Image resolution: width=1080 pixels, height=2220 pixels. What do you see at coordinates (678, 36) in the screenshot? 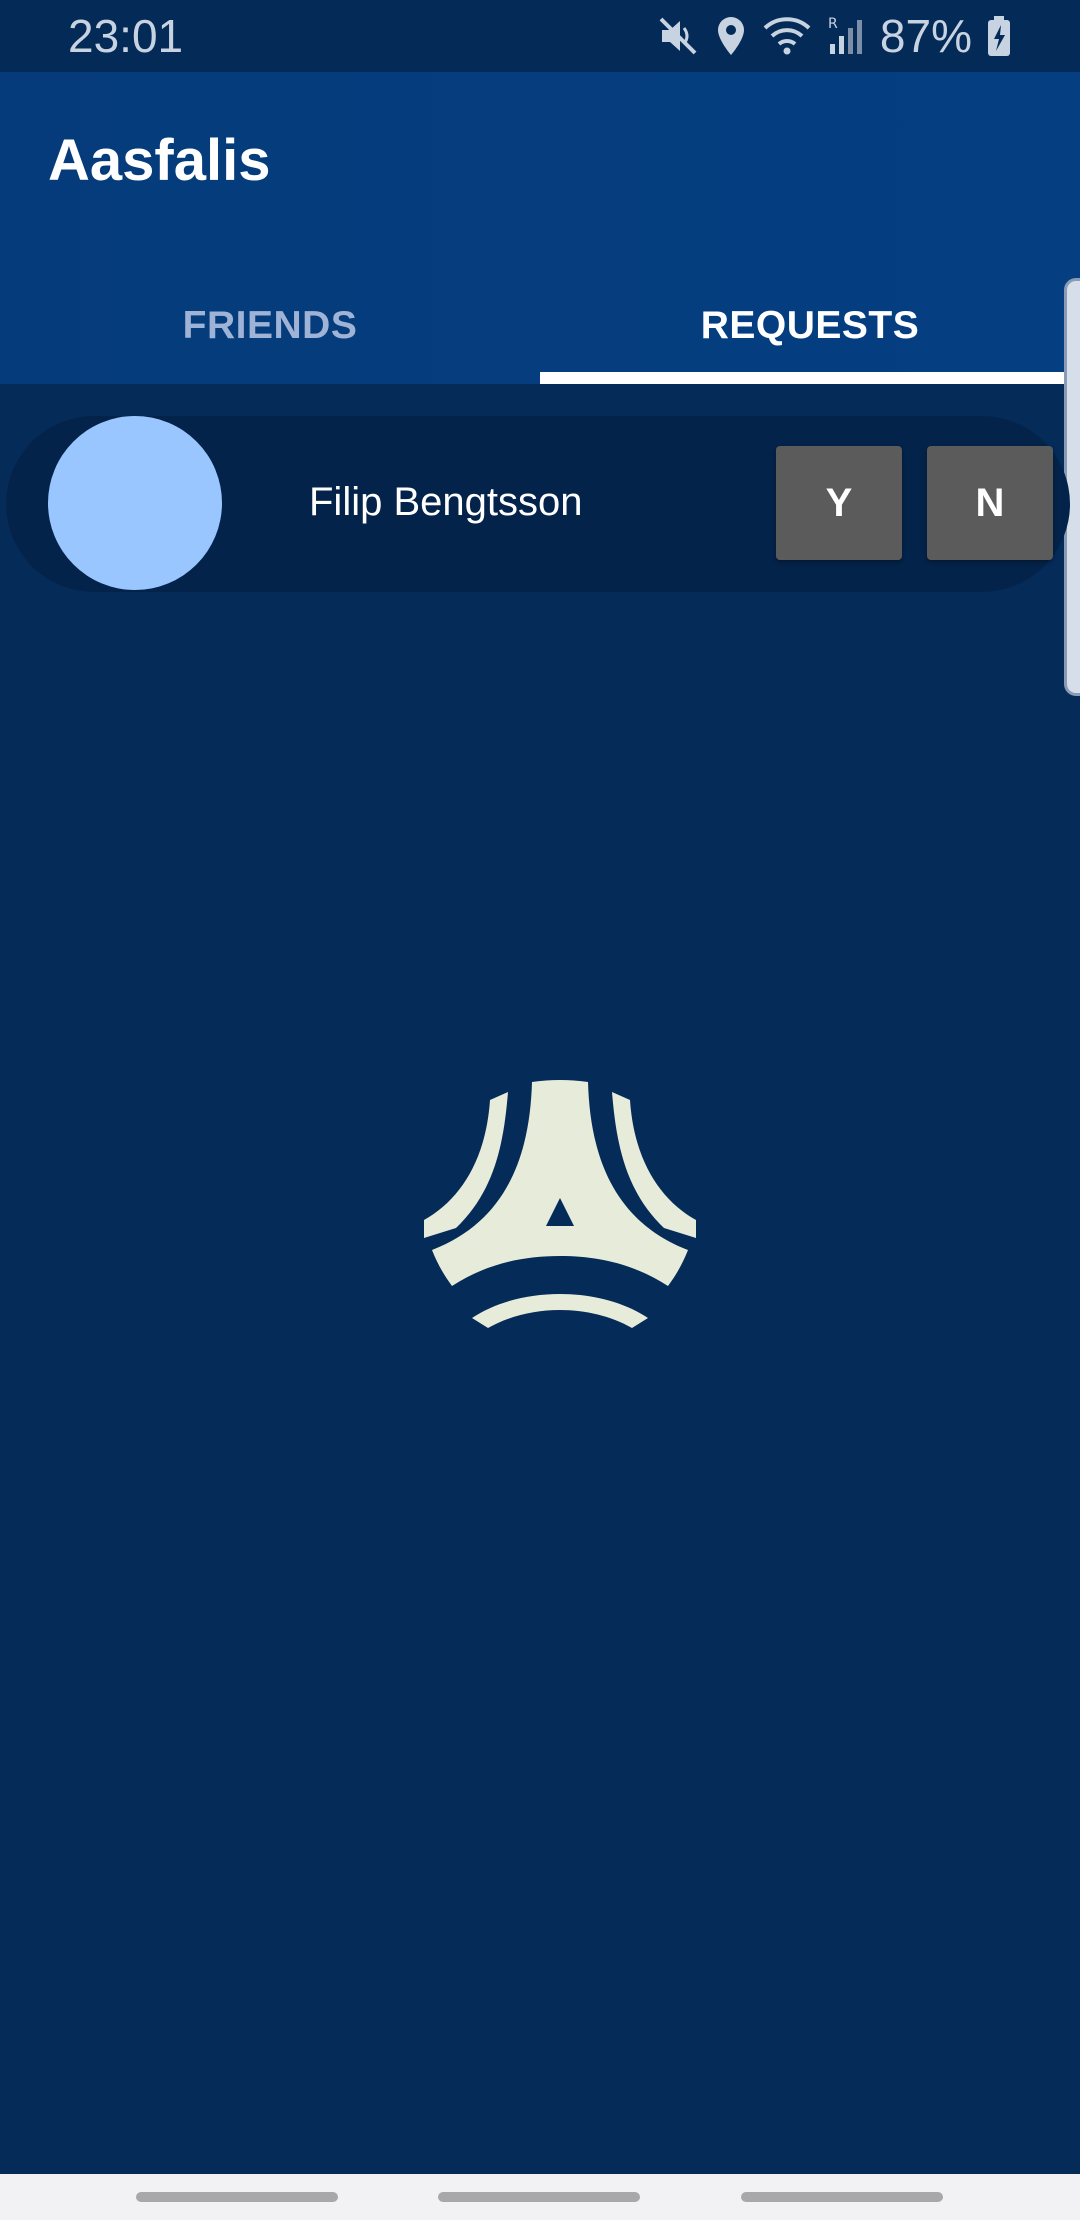
I see `mute-icon` at bounding box center [678, 36].